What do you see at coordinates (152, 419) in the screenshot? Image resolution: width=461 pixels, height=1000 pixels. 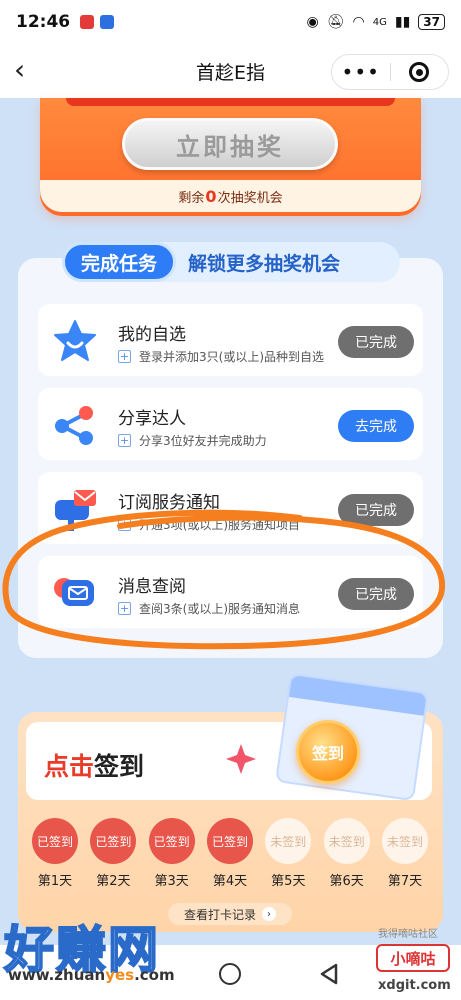 I see `task-title: 分享达人` at bounding box center [152, 419].